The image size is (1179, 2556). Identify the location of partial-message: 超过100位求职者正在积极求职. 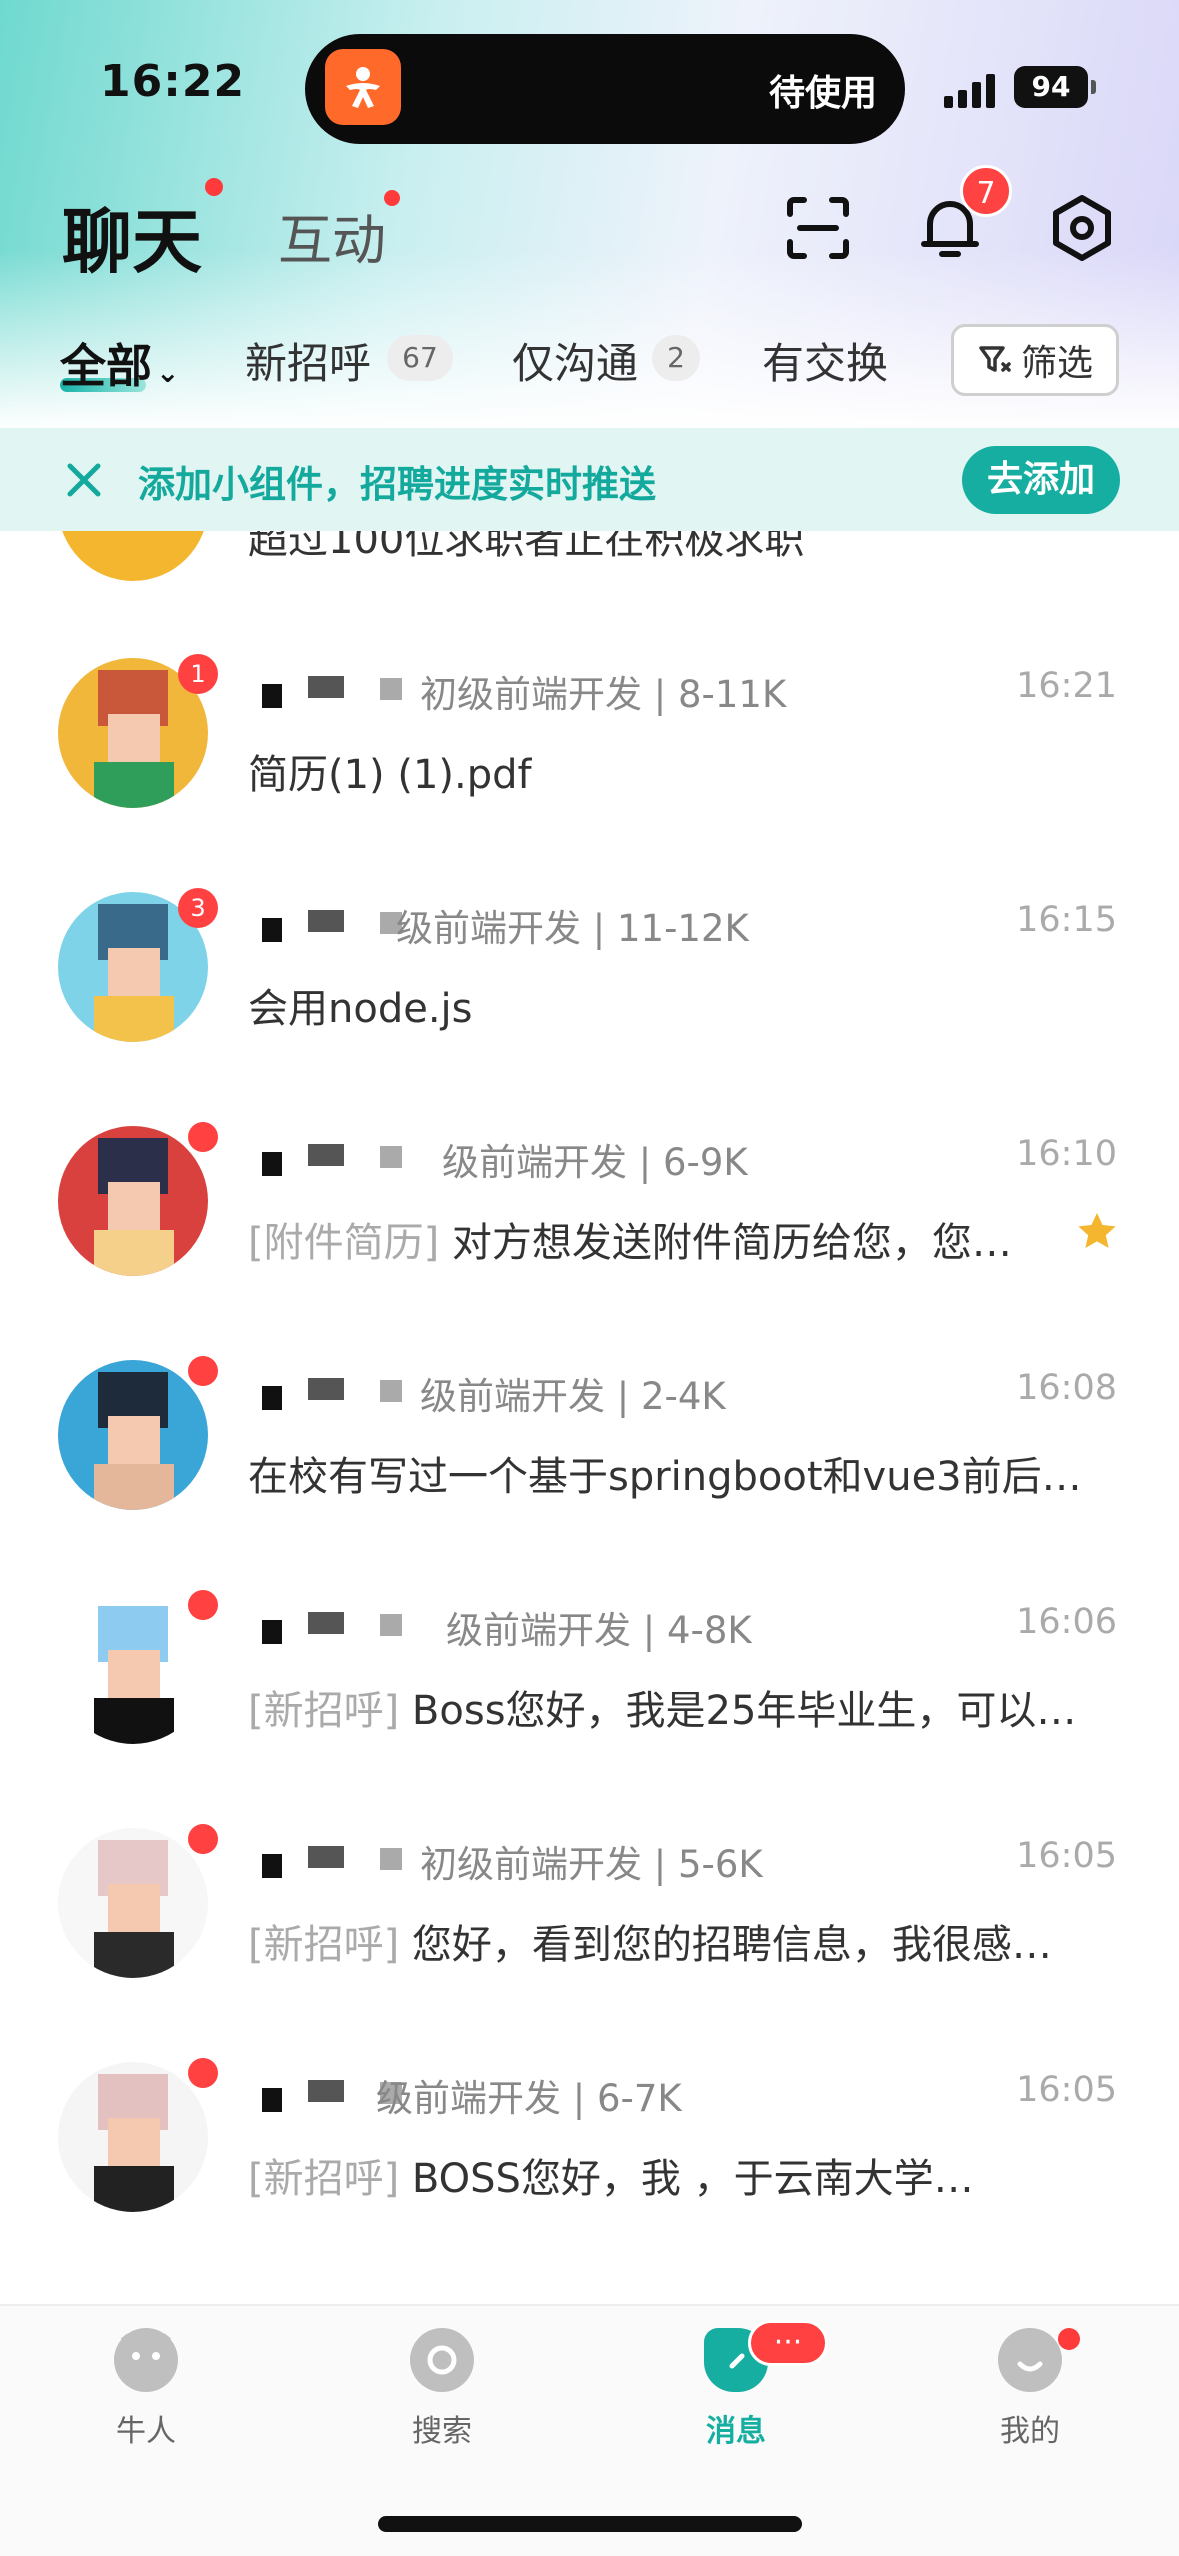
(526, 547).